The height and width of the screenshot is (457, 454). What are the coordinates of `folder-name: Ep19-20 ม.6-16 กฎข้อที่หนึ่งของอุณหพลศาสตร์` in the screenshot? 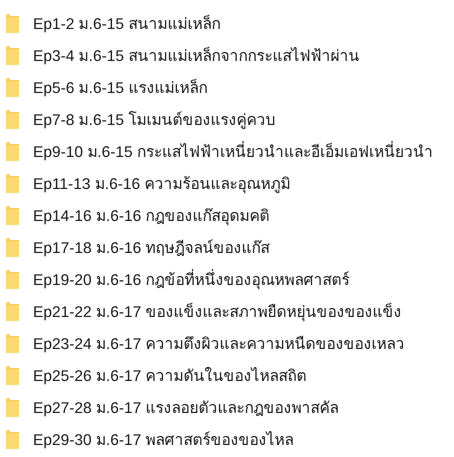 It's located at (191, 279).